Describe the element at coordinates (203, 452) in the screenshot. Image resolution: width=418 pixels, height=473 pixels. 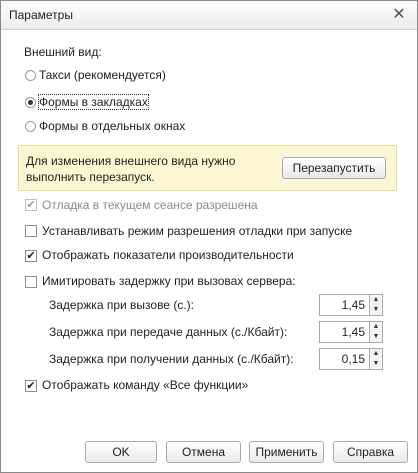
I see `cancel-button: Отмена` at that location.